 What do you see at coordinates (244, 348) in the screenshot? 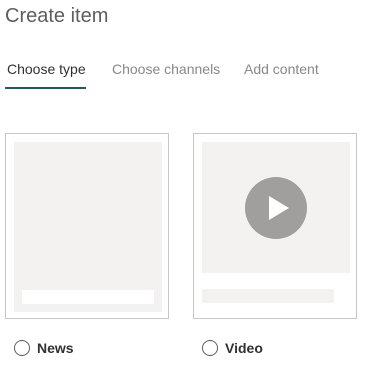
I see `video-option-label: Video` at bounding box center [244, 348].